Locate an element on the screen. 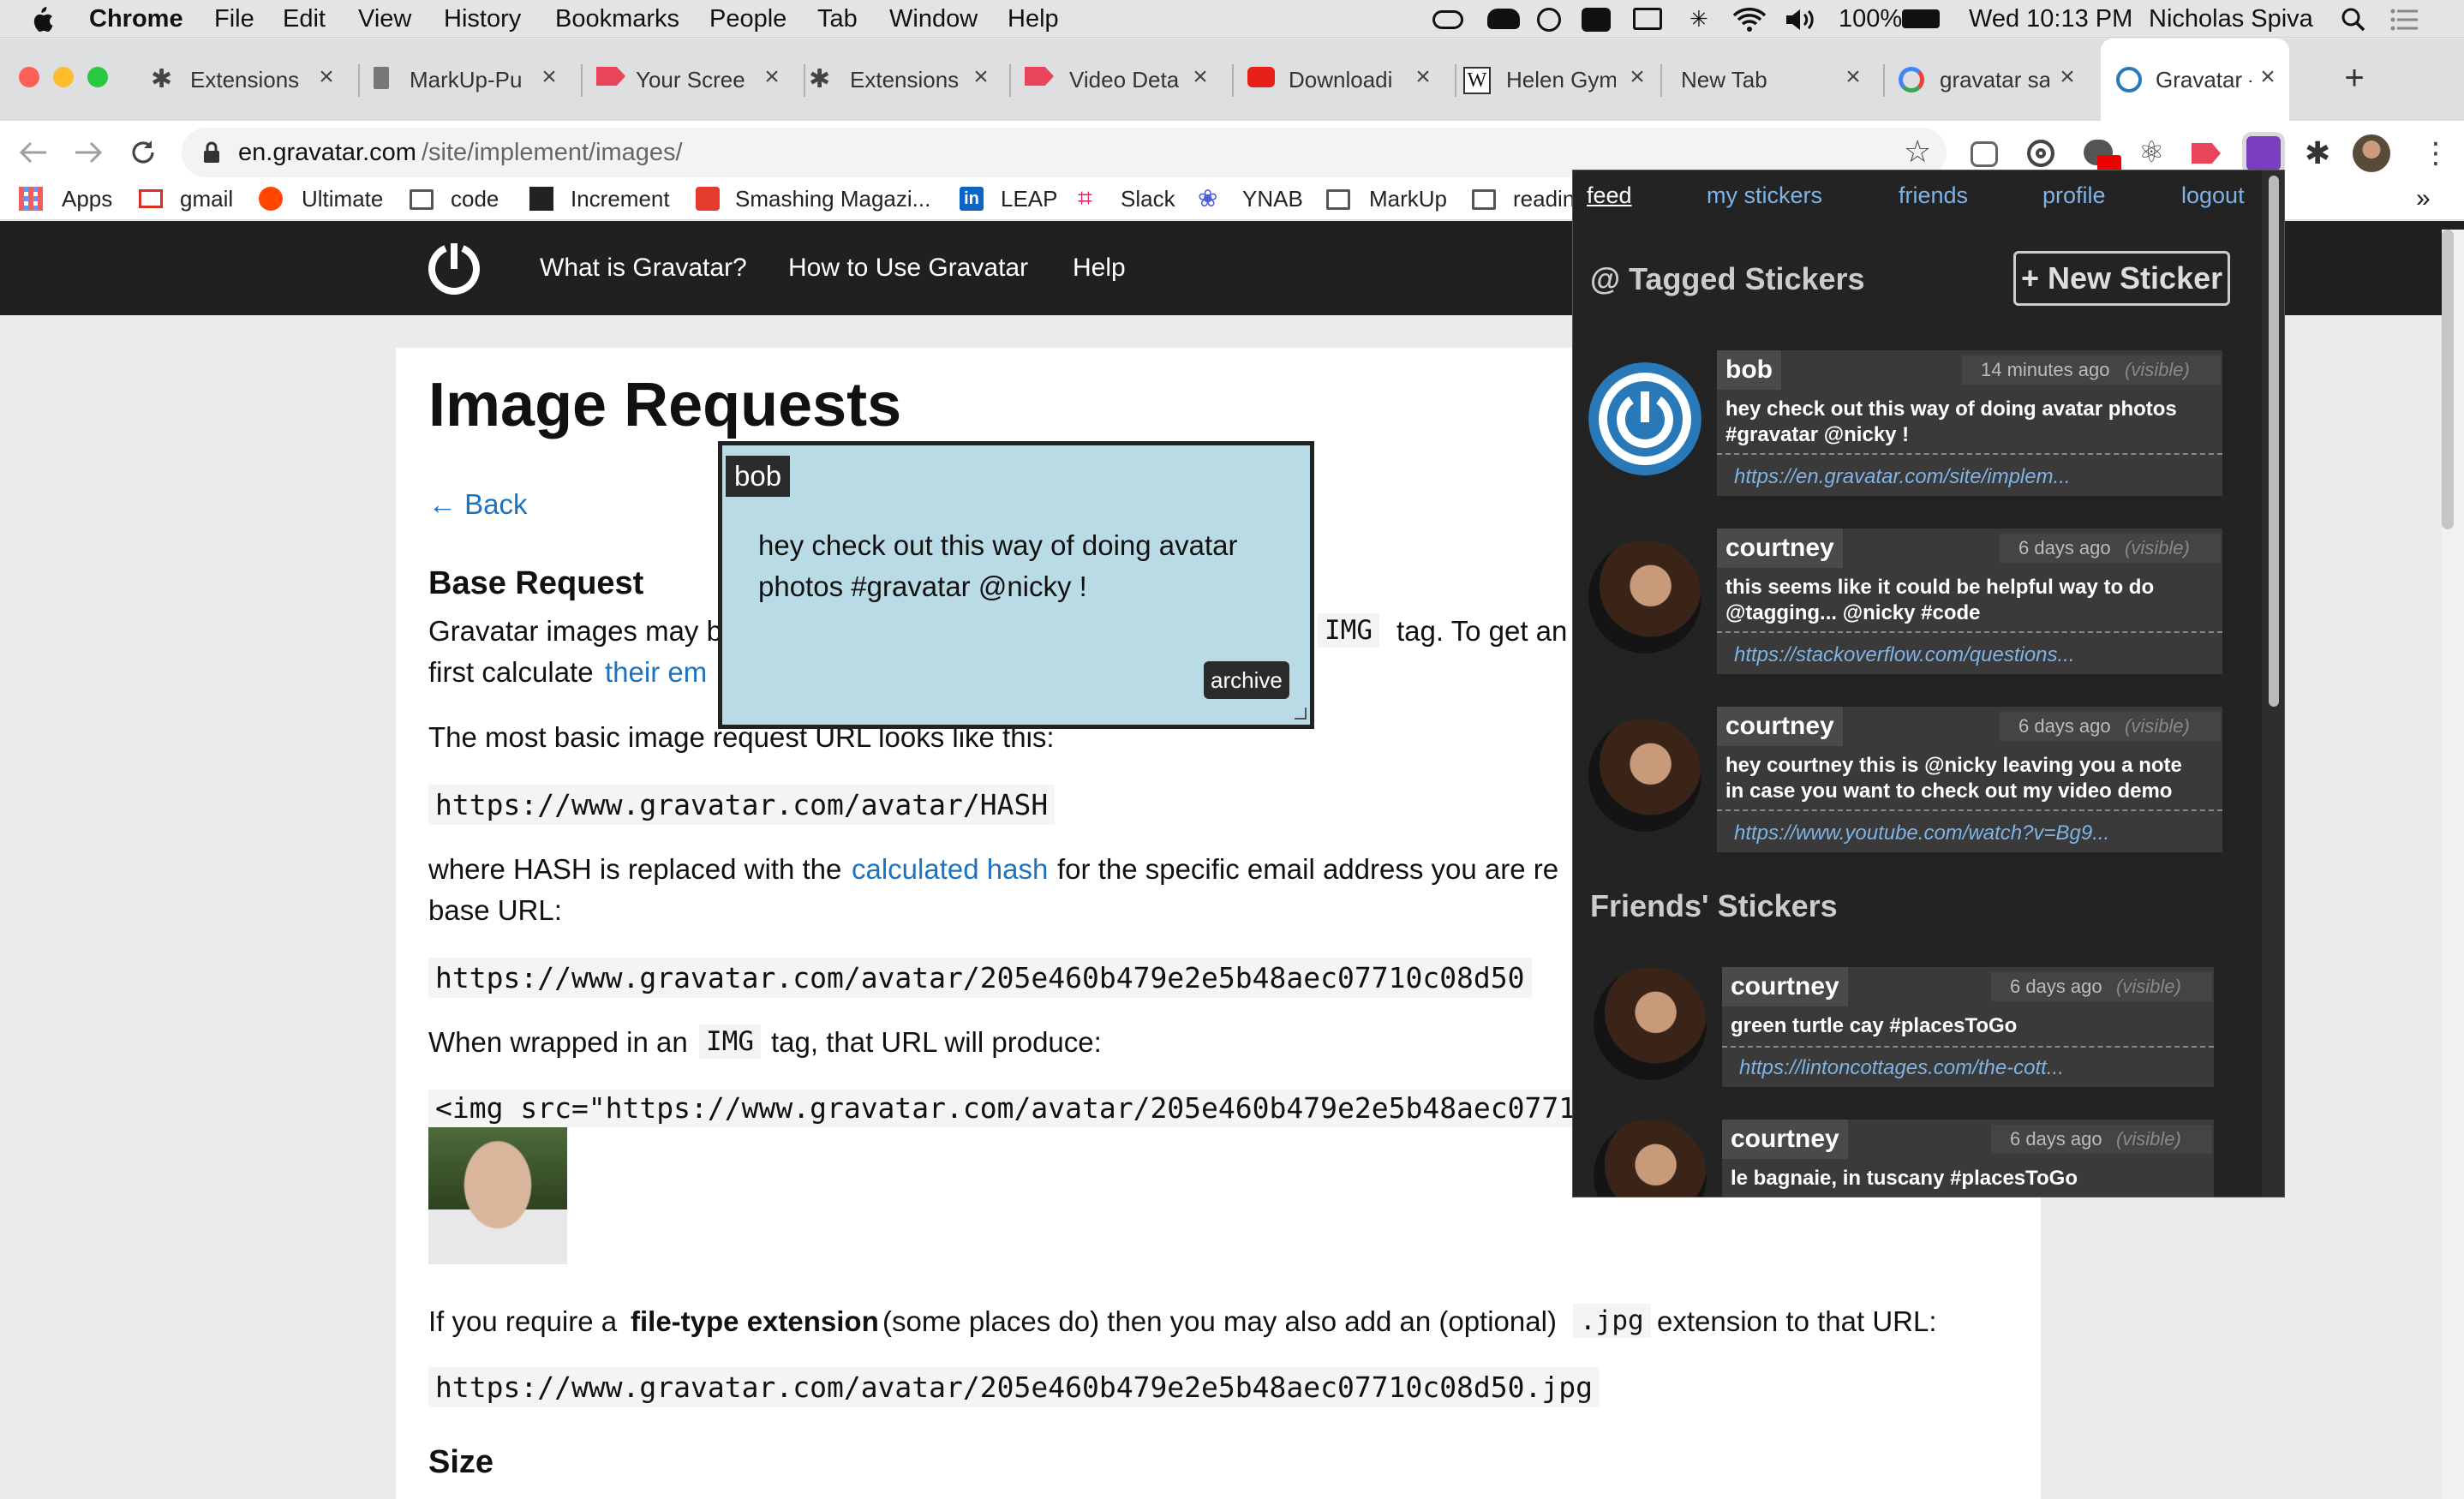 This screenshot has width=2464, height=1499. airplay-icon is located at coordinates (1647, 19).